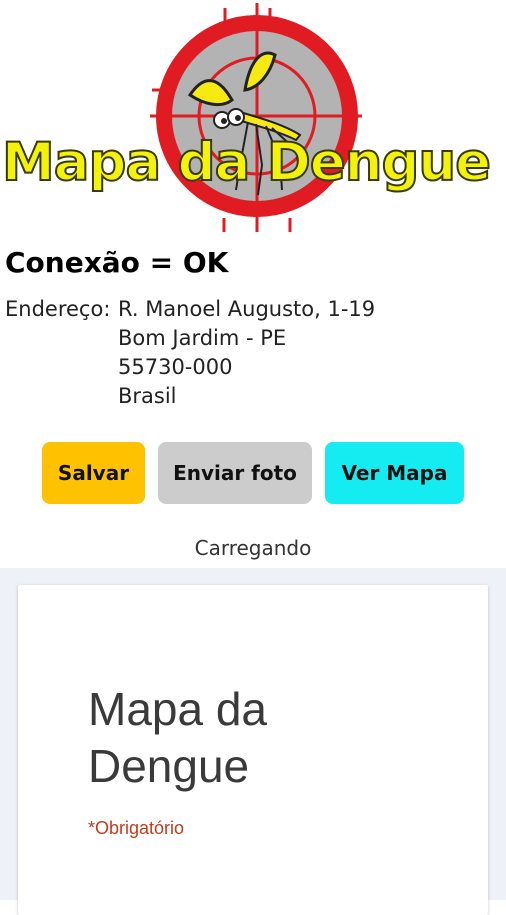 The image size is (506, 915). What do you see at coordinates (394, 473) in the screenshot?
I see `view-map-button: Ver Mapa` at bounding box center [394, 473].